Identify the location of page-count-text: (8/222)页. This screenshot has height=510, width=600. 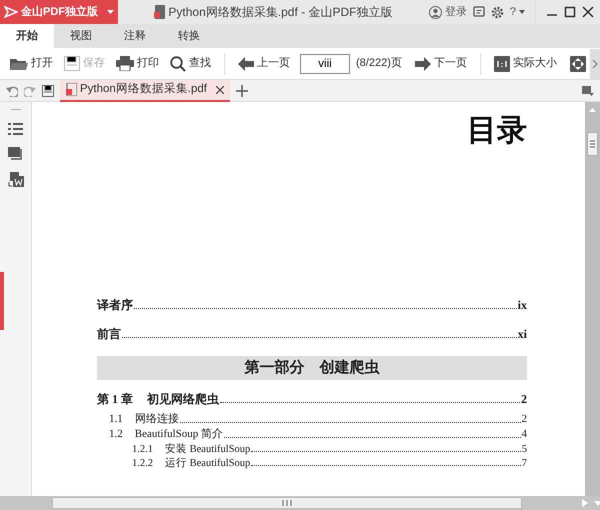
(379, 64).